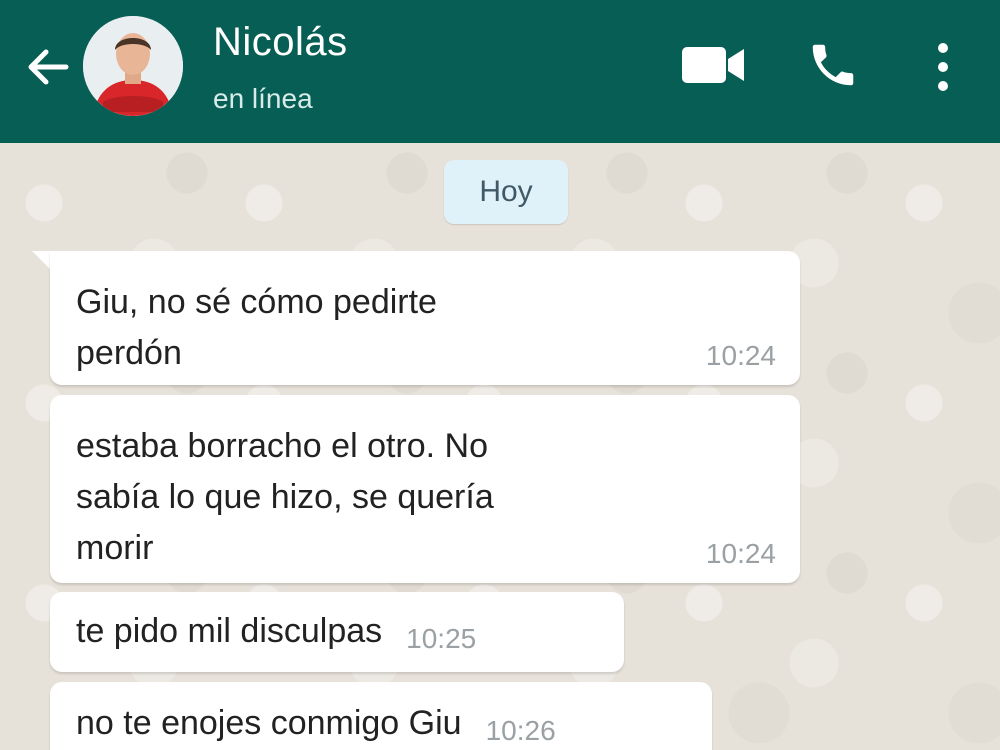 The height and width of the screenshot is (750, 1000). I want to click on phone-icon, so click(833, 65).